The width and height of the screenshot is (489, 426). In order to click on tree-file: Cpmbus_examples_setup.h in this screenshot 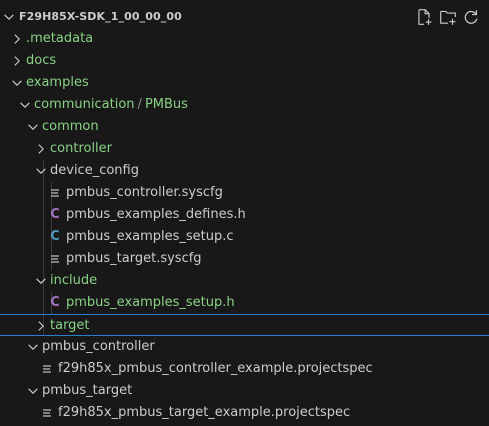, I will do `click(244, 303)`.